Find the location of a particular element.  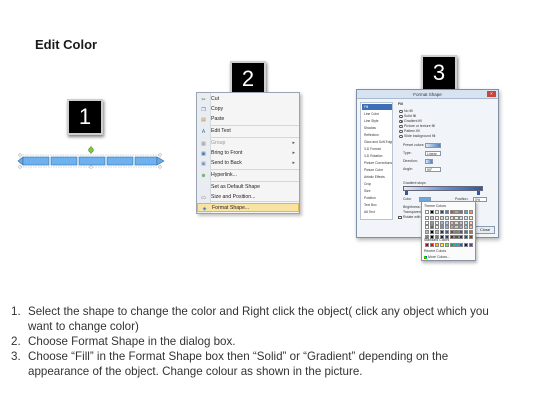

rotation-handle is located at coordinates (91, 150).